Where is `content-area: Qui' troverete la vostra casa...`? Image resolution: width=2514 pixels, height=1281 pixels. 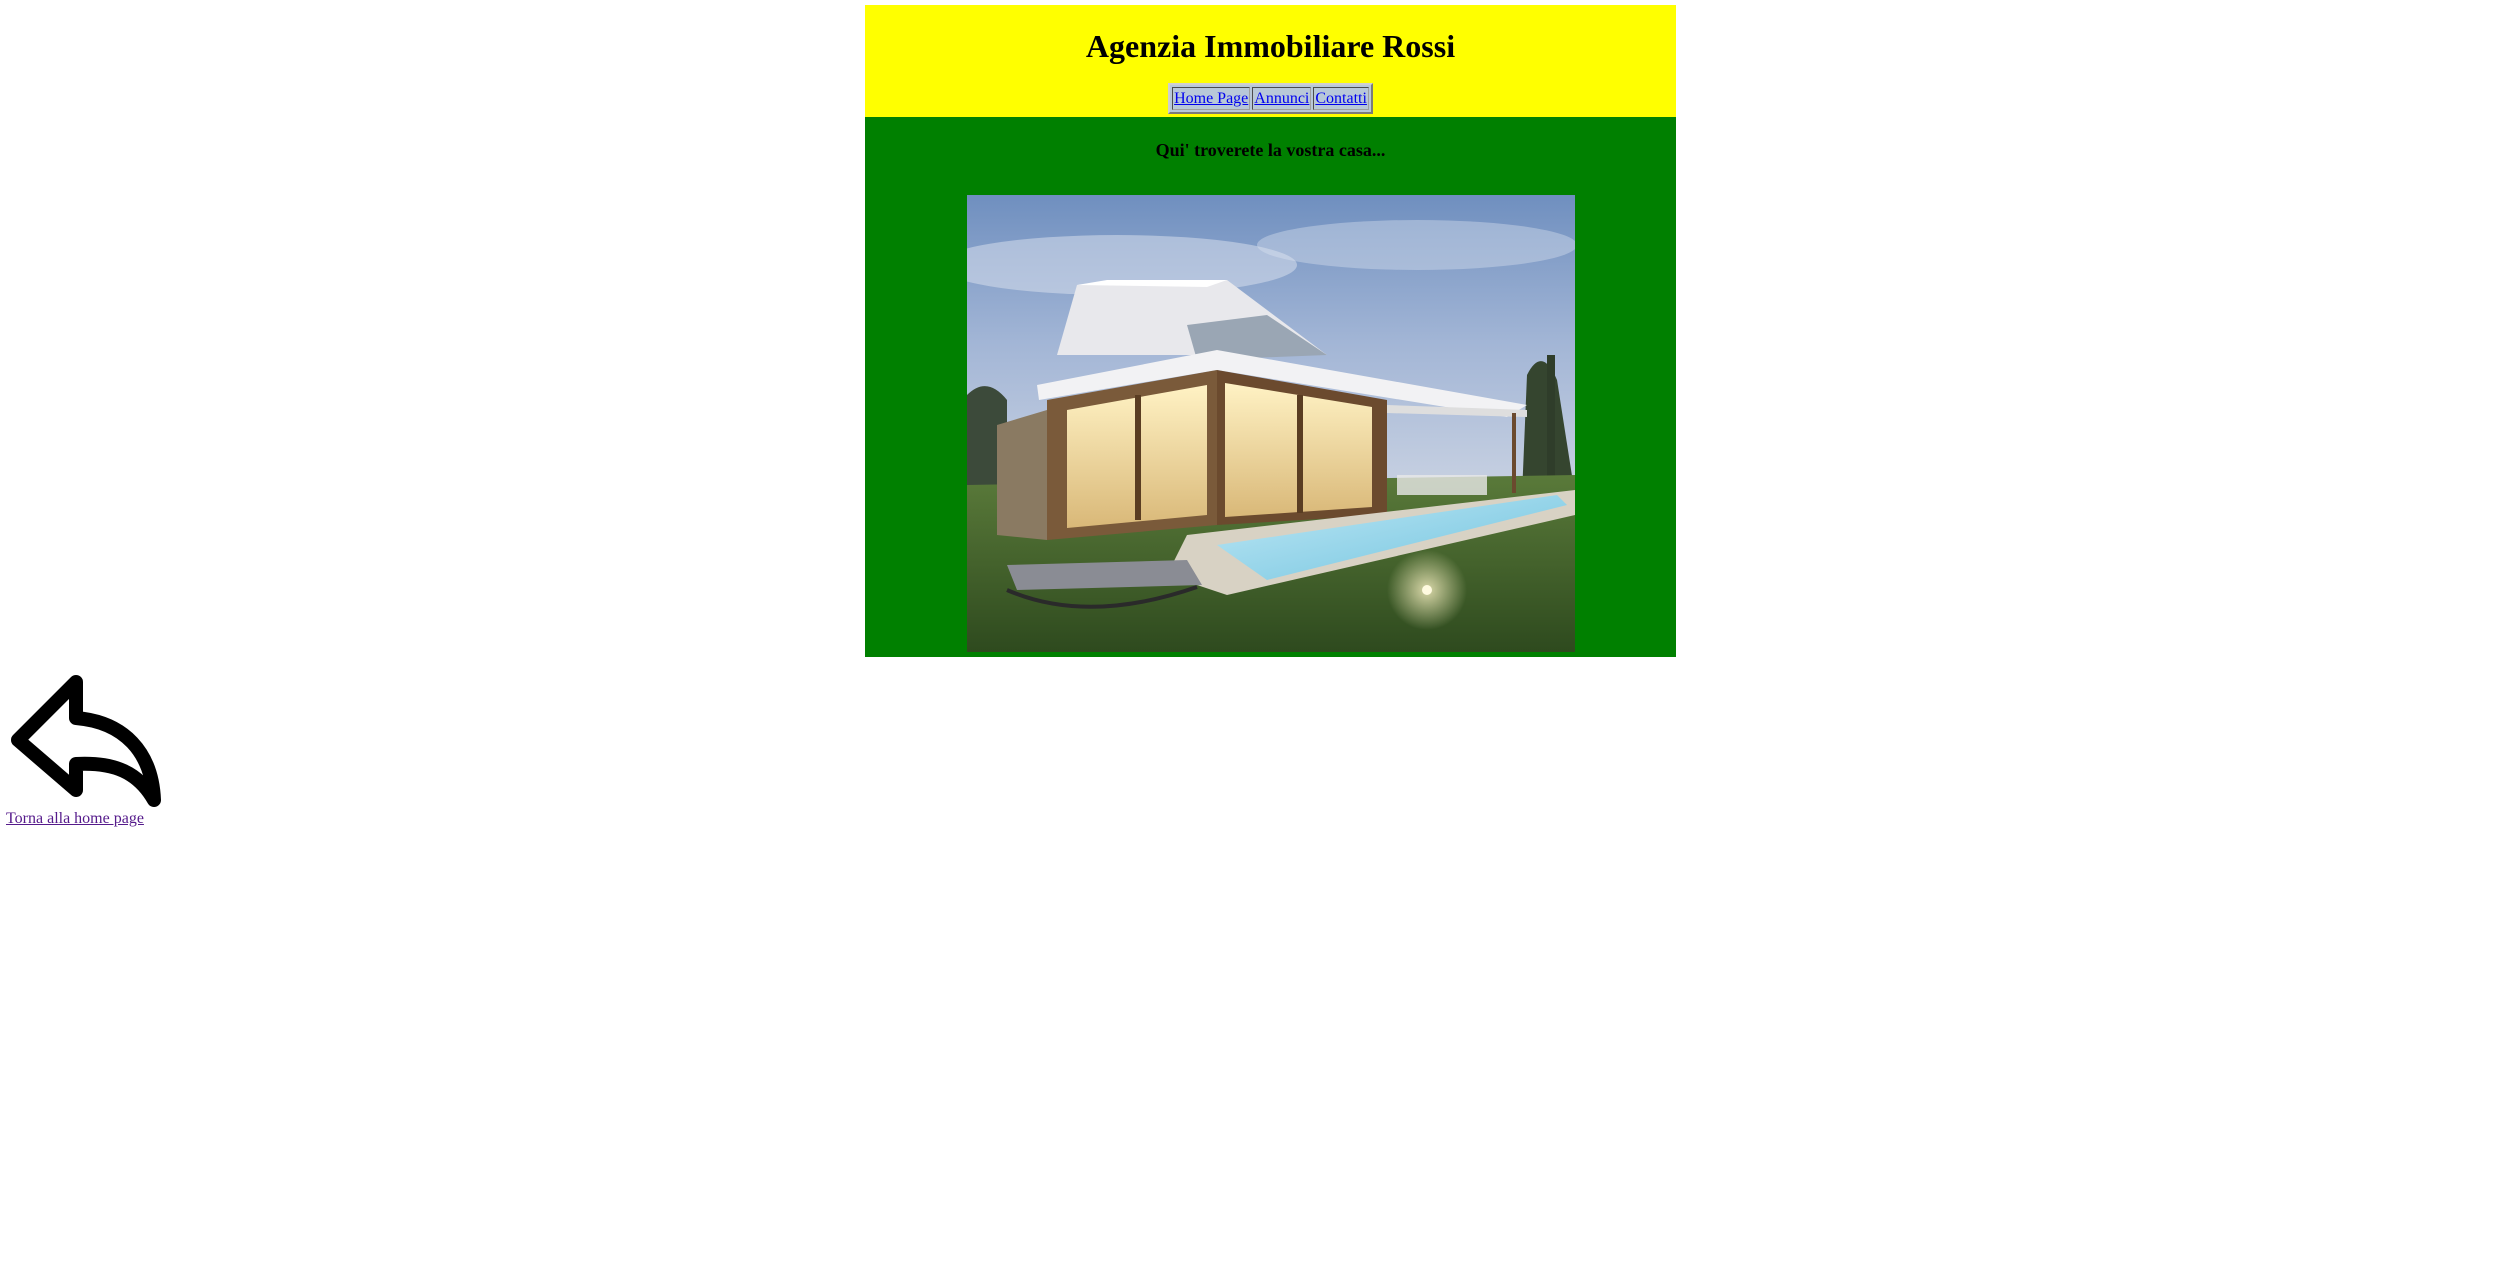
content-area: Qui' troverete la vostra casa... is located at coordinates (1270, 387).